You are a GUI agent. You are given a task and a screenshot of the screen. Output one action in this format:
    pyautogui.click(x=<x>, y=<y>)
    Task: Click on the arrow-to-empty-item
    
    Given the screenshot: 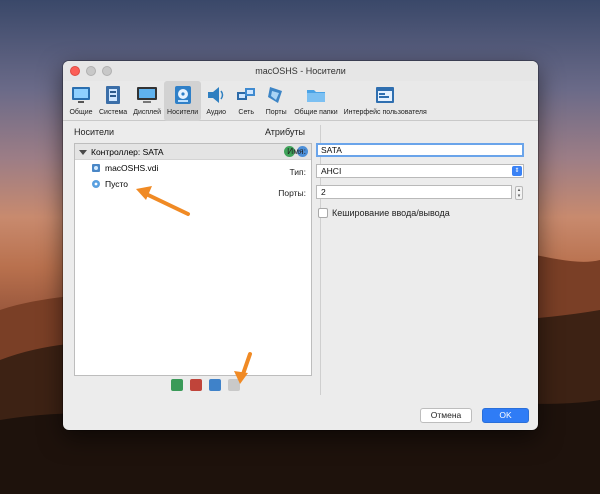 What is the action you would take?
    pyautogui.click(x=166, y=203)
    